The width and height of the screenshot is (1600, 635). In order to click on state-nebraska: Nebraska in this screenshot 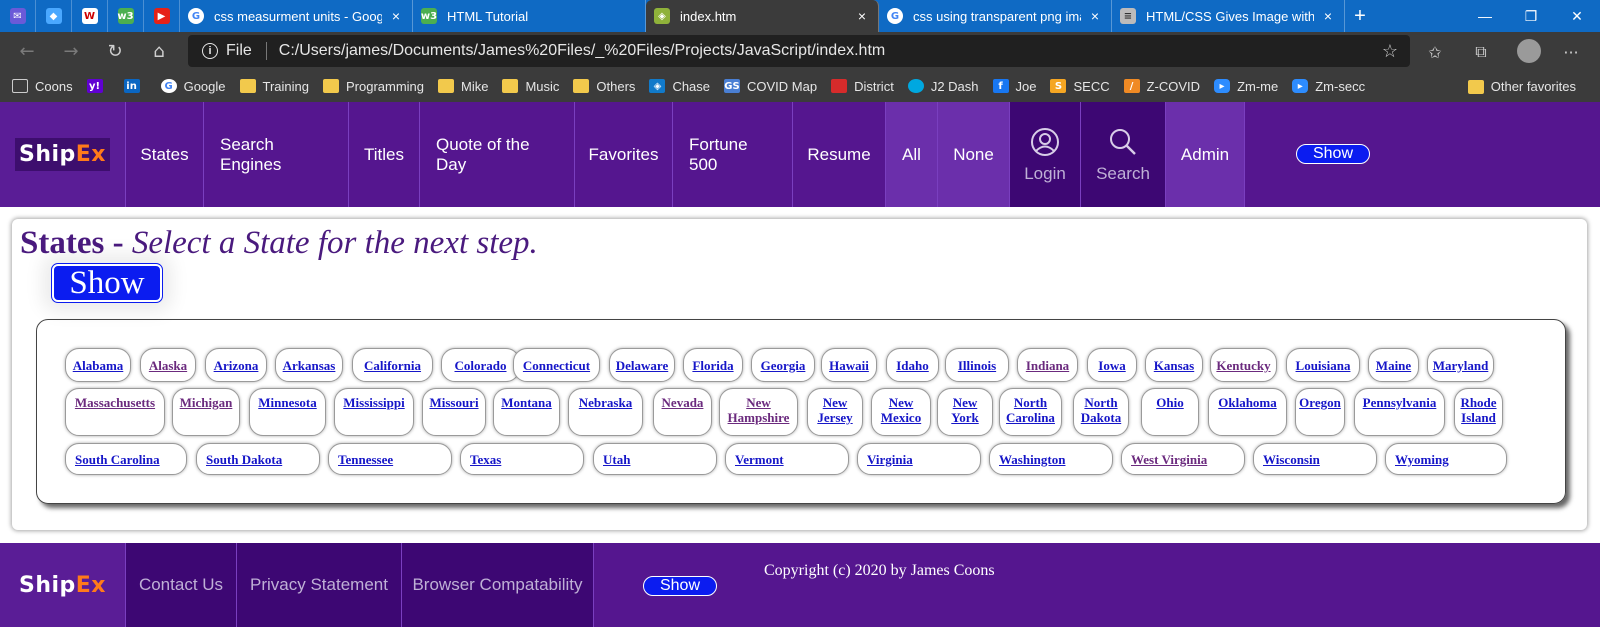, I will do `click(605, 412)`.